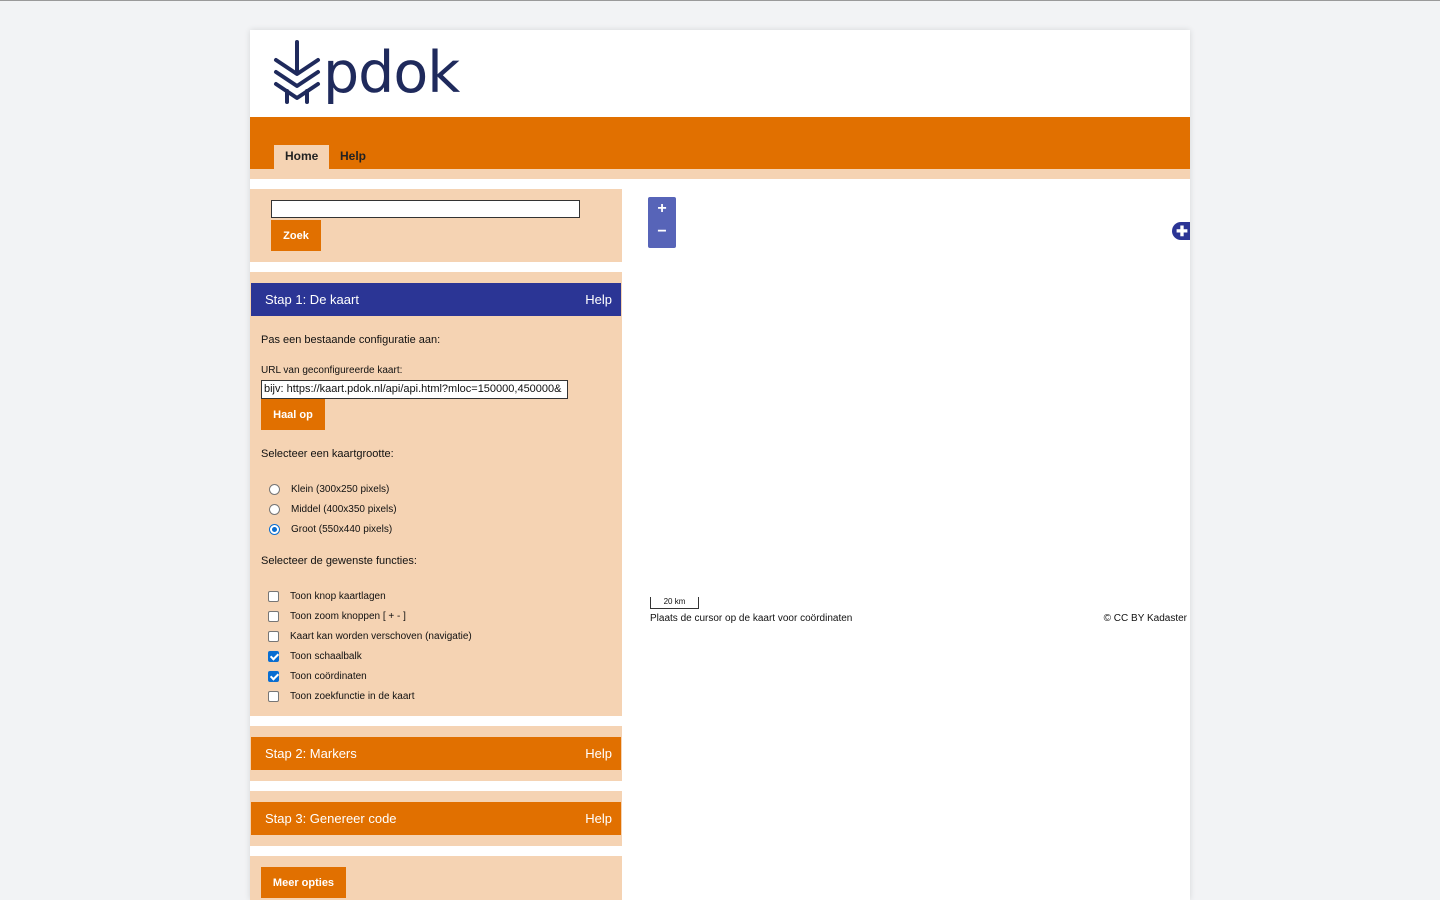  What do you see at coordinates (720, 0) in the screenshot?
I see `browser-top-border` at bounding box center [720, 0].